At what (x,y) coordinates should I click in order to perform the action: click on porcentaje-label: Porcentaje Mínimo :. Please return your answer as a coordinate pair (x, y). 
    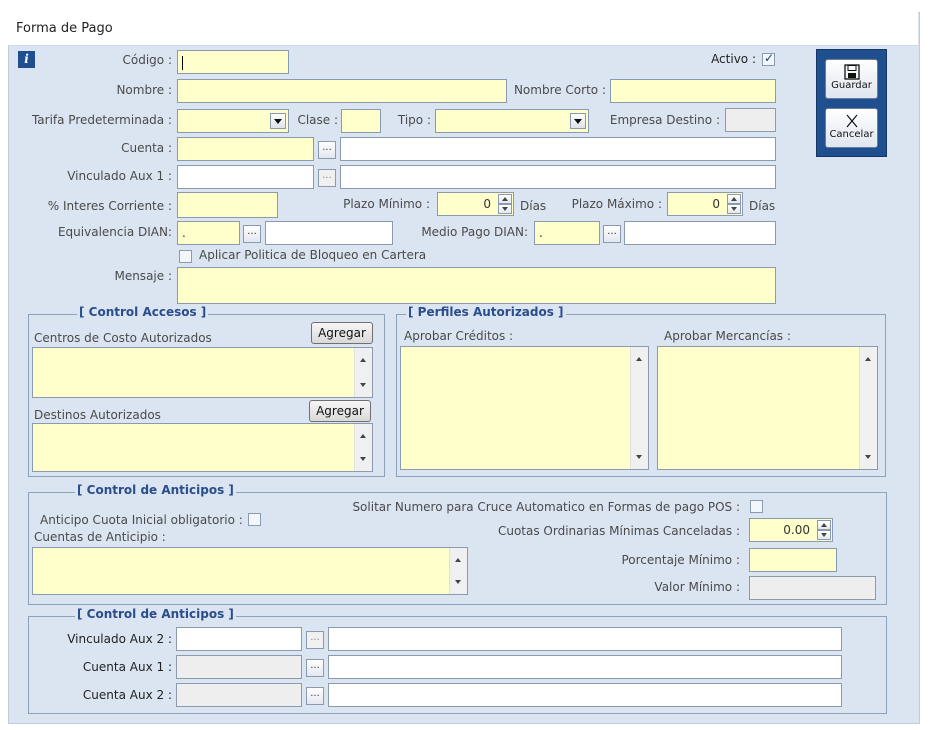
    Looking at the image, I should click on (680, 560).